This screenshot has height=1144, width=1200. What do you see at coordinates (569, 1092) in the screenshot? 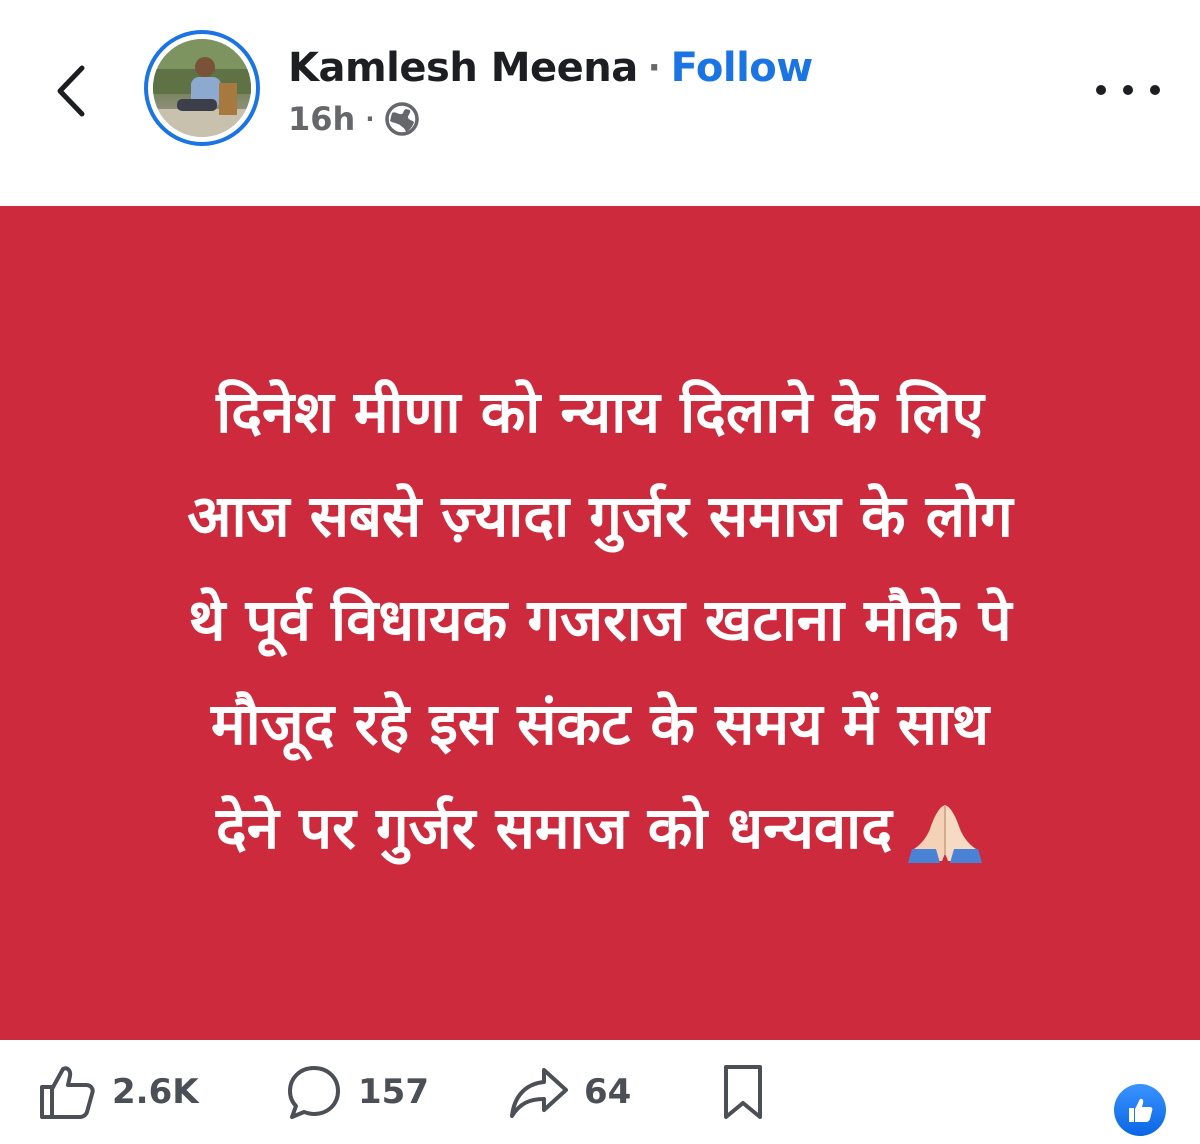
I see `share-button: 64` at bounding box center [569, 1092].